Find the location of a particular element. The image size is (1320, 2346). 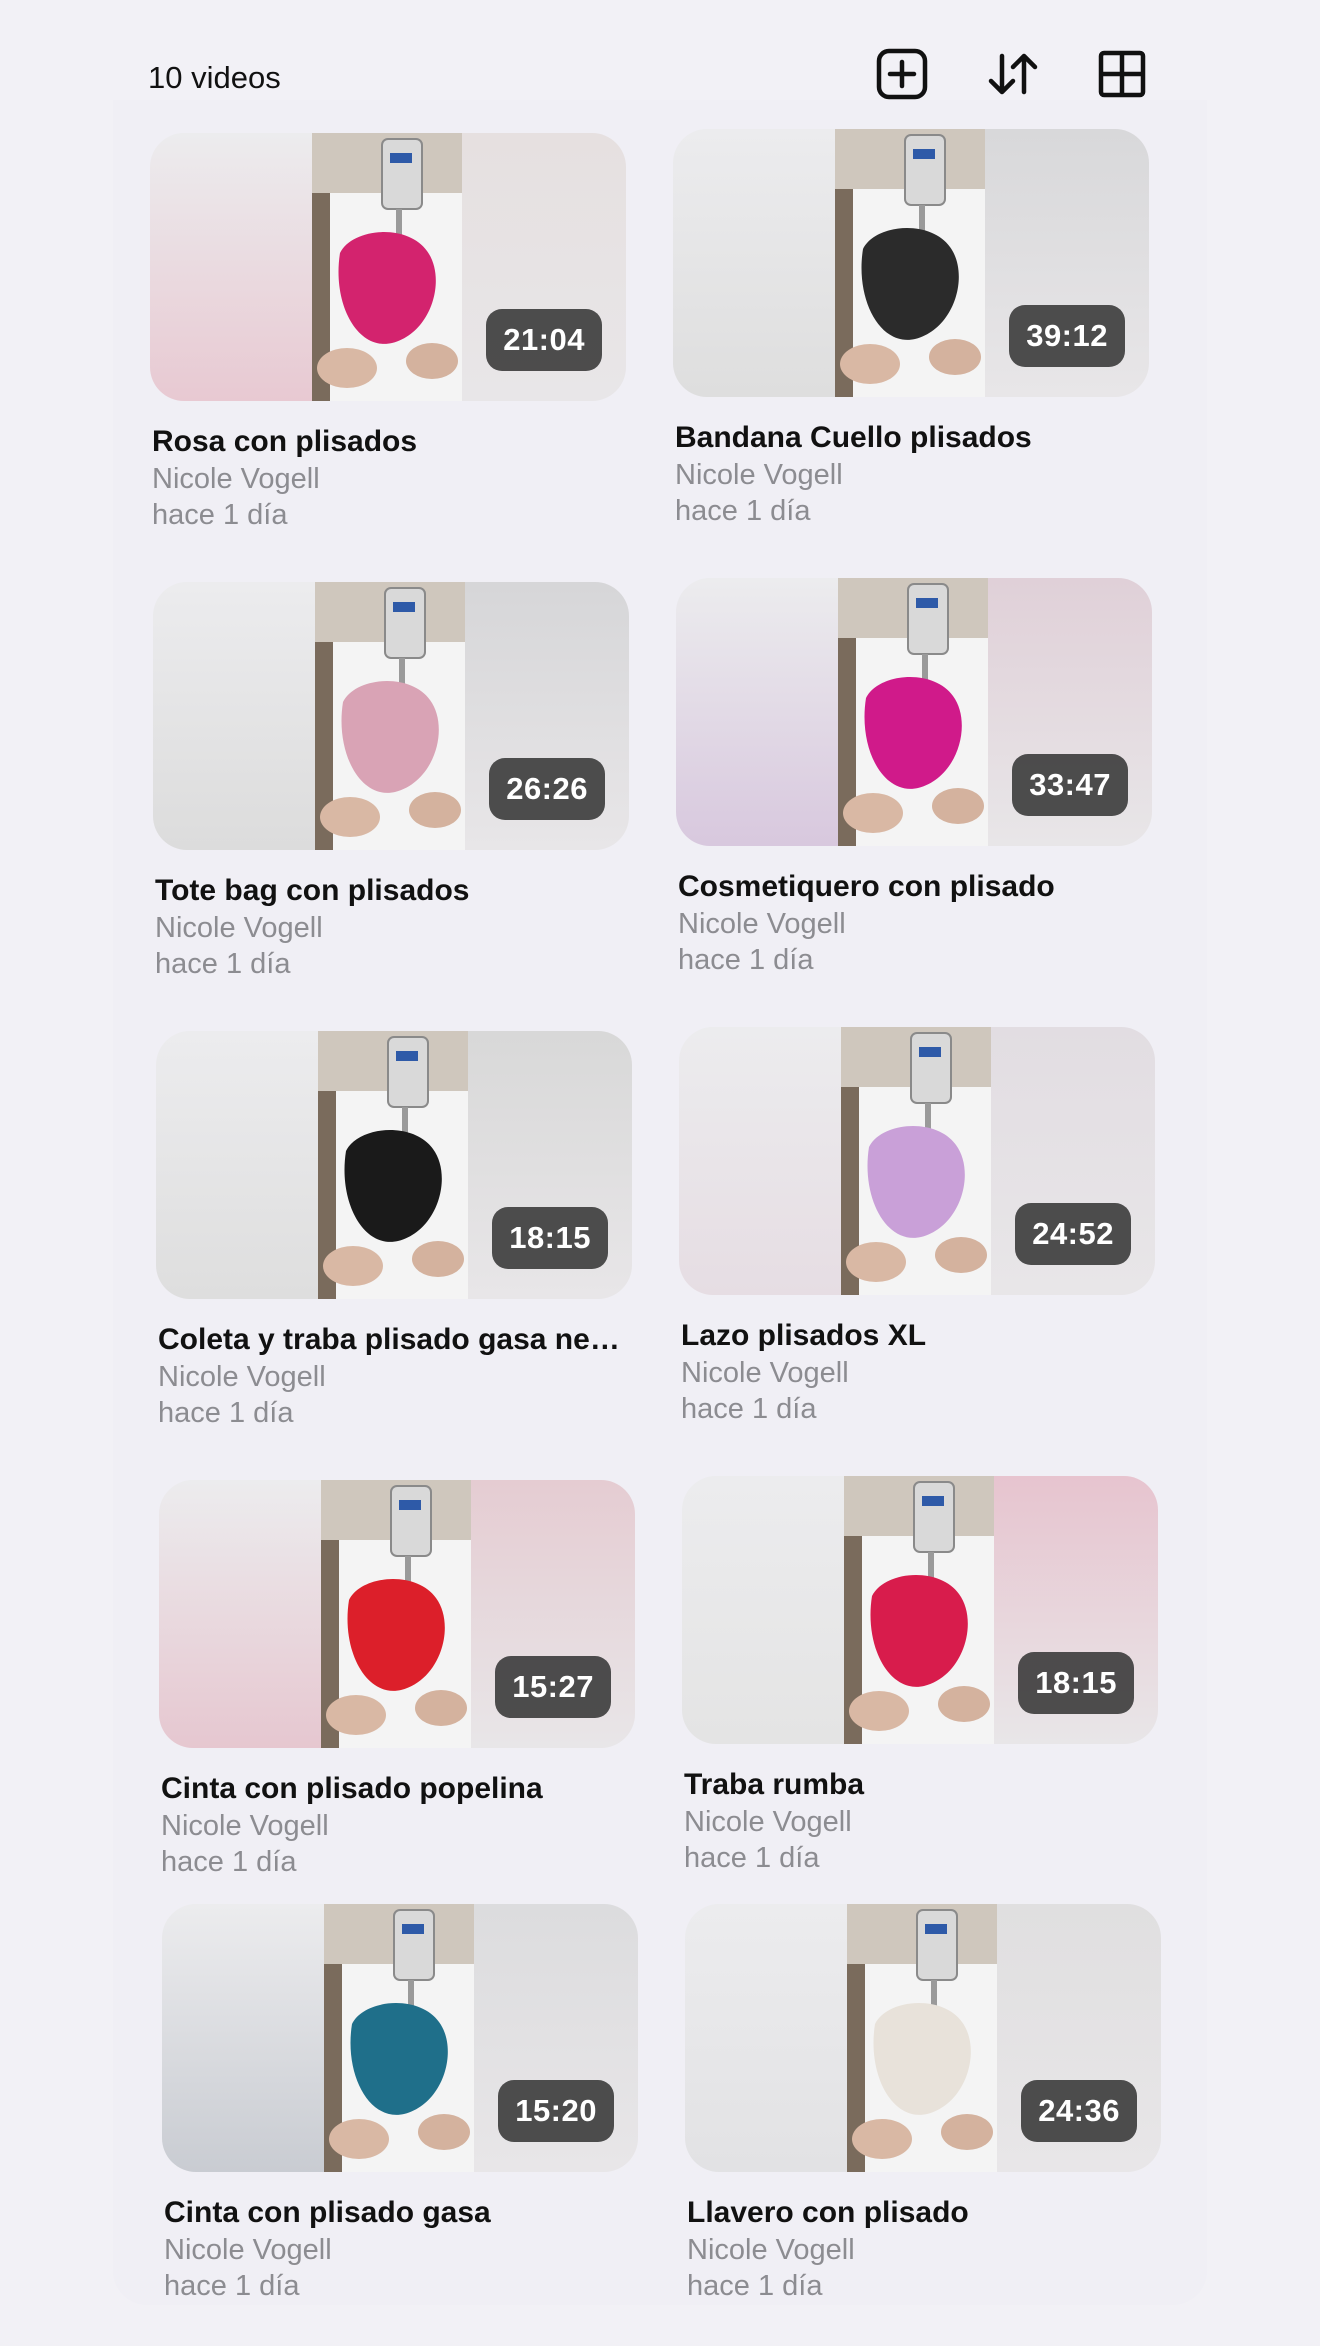

duration-badge: 39:12 is located at coordinates (1067, 336).